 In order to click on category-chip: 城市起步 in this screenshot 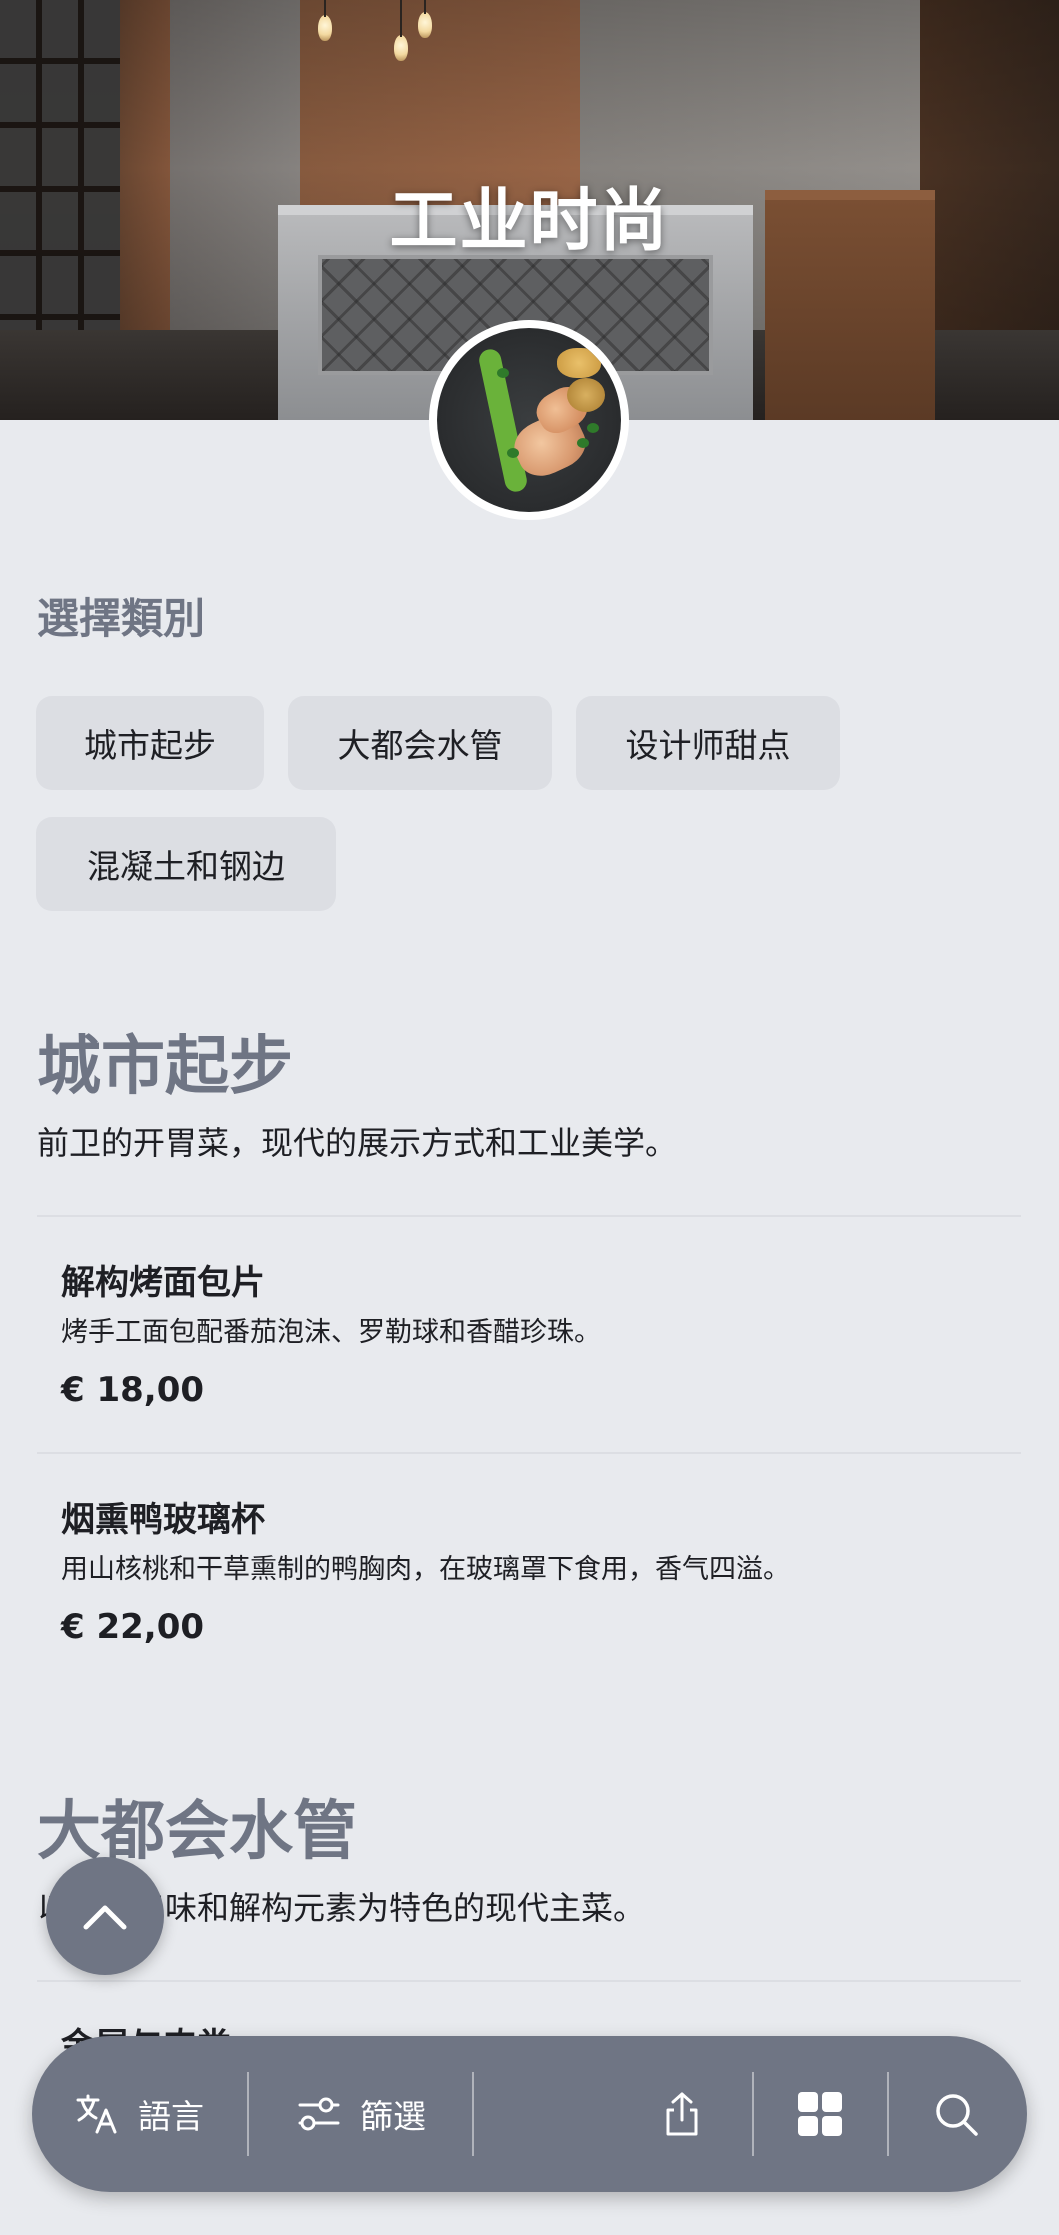, I will do `click(150, 743)`.